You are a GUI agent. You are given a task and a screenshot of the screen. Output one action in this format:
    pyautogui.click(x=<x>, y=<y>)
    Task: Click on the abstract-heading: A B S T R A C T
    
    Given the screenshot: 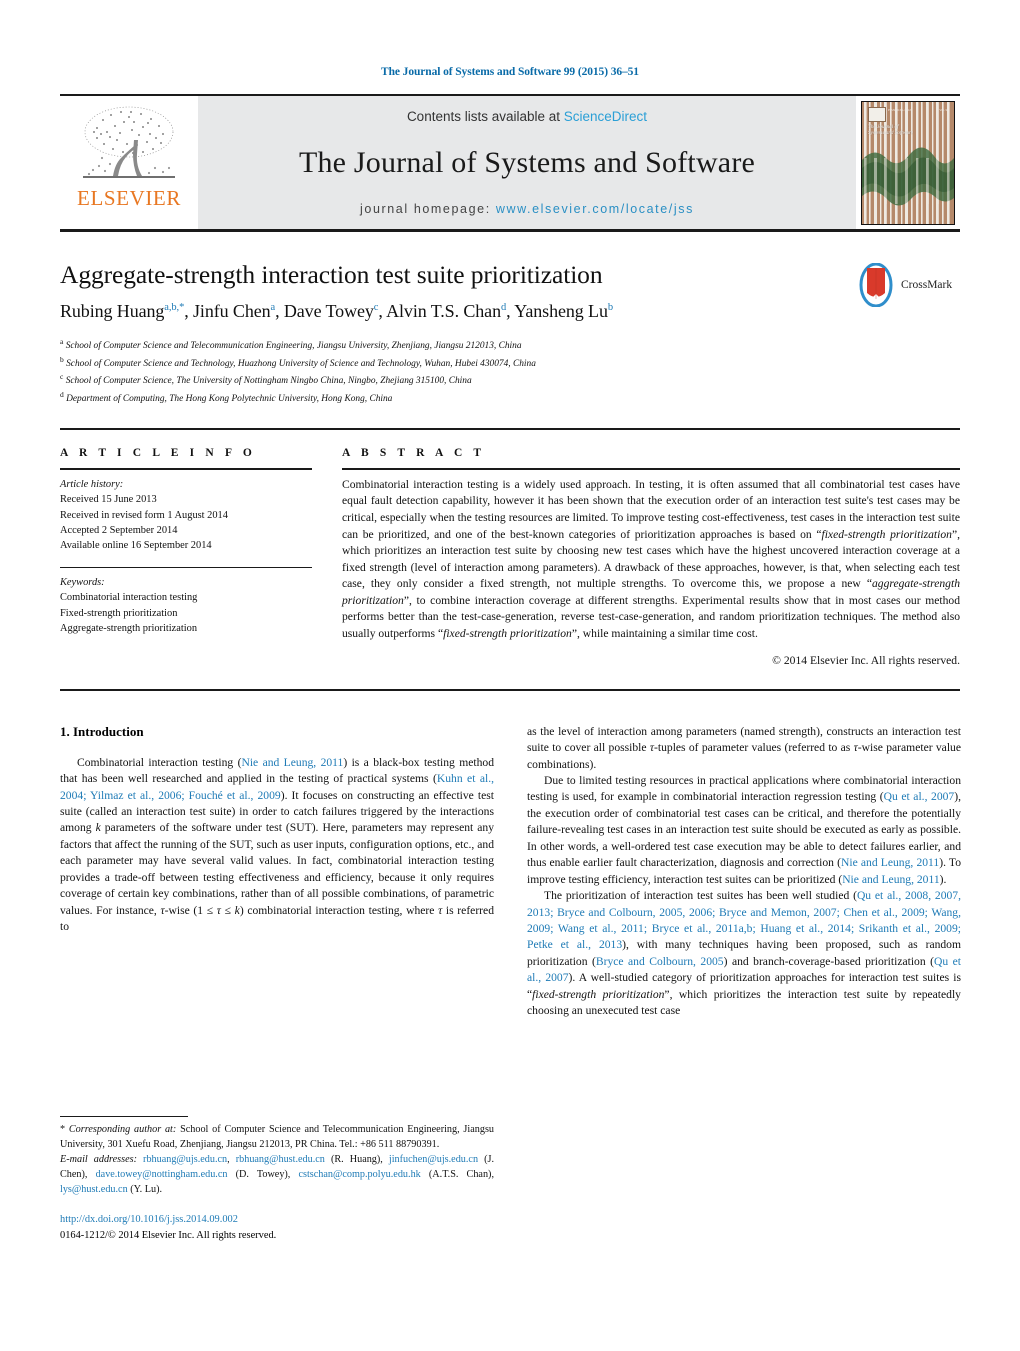 What is the action you would take?
    pyautogui.click(x=414, y=452)
    